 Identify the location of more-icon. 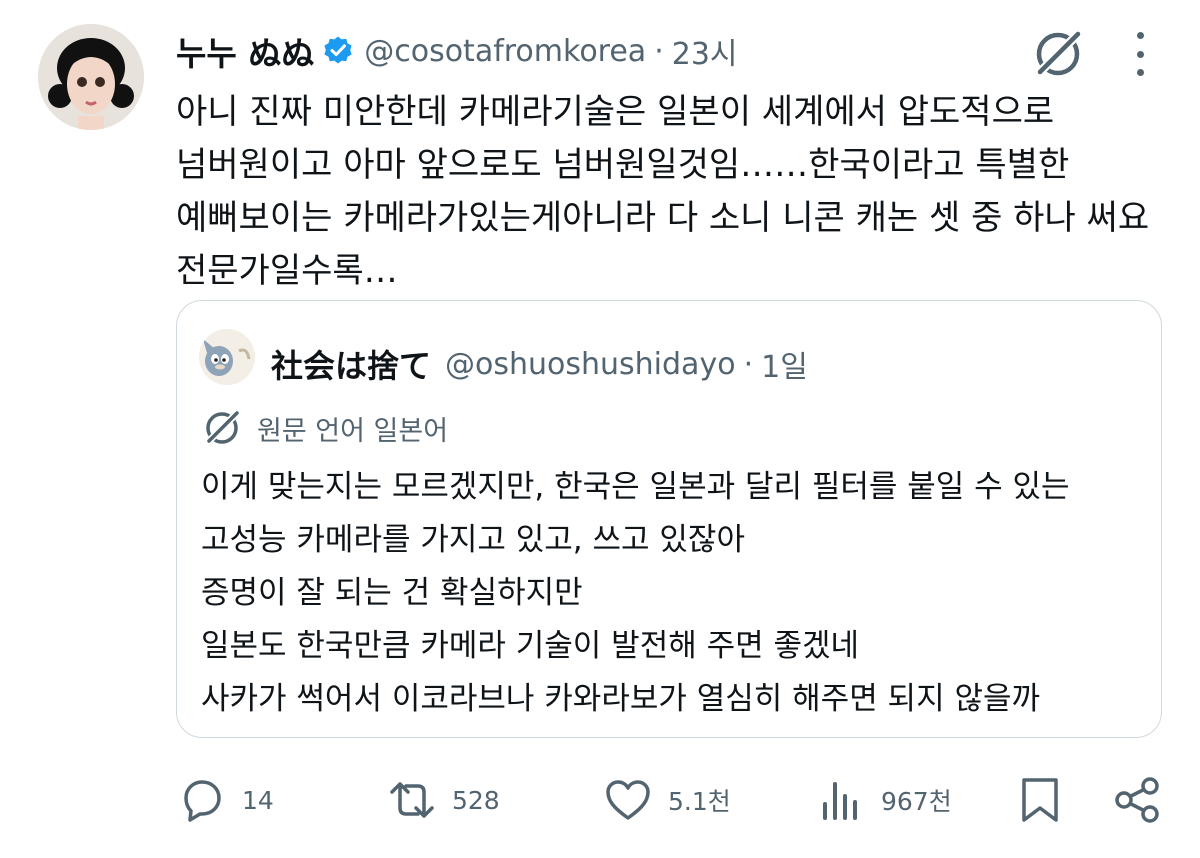
(1140, 54).